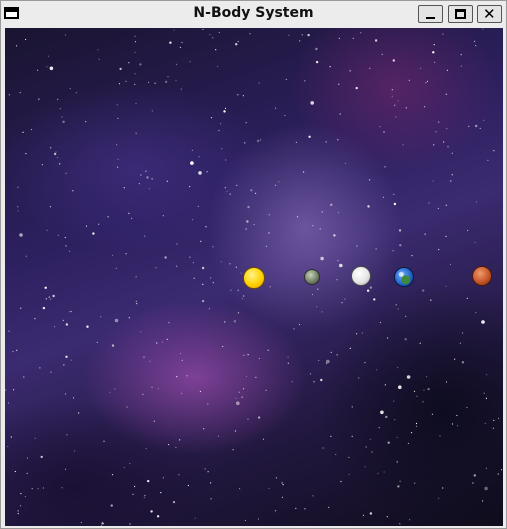 The image size is (507, 529). What do you see at coordinates (253, 14) in the screenshot?
I see `title-bar: N-Body System ✕` at bounding box center [253, 14].